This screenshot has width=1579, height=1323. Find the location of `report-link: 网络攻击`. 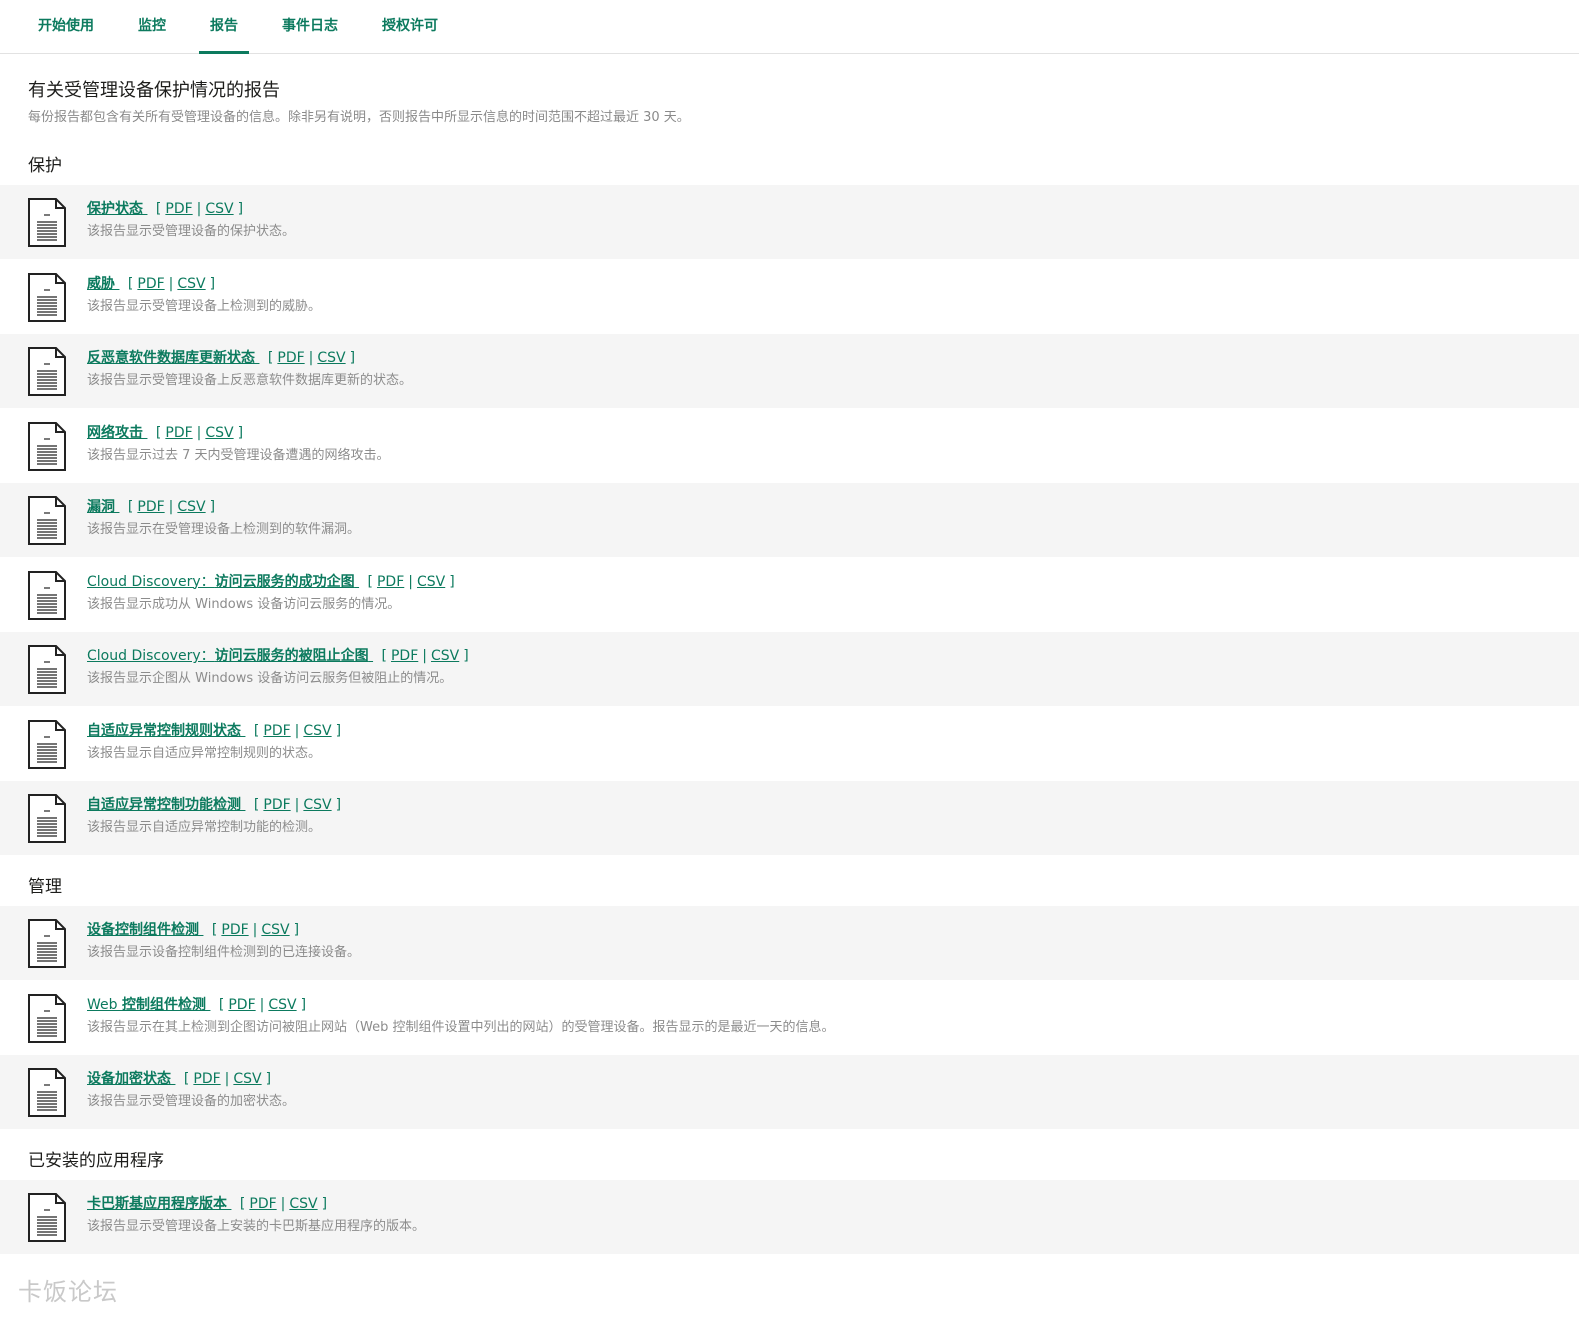

report-link: 网络攻击 is located at coordinates (117, 433).